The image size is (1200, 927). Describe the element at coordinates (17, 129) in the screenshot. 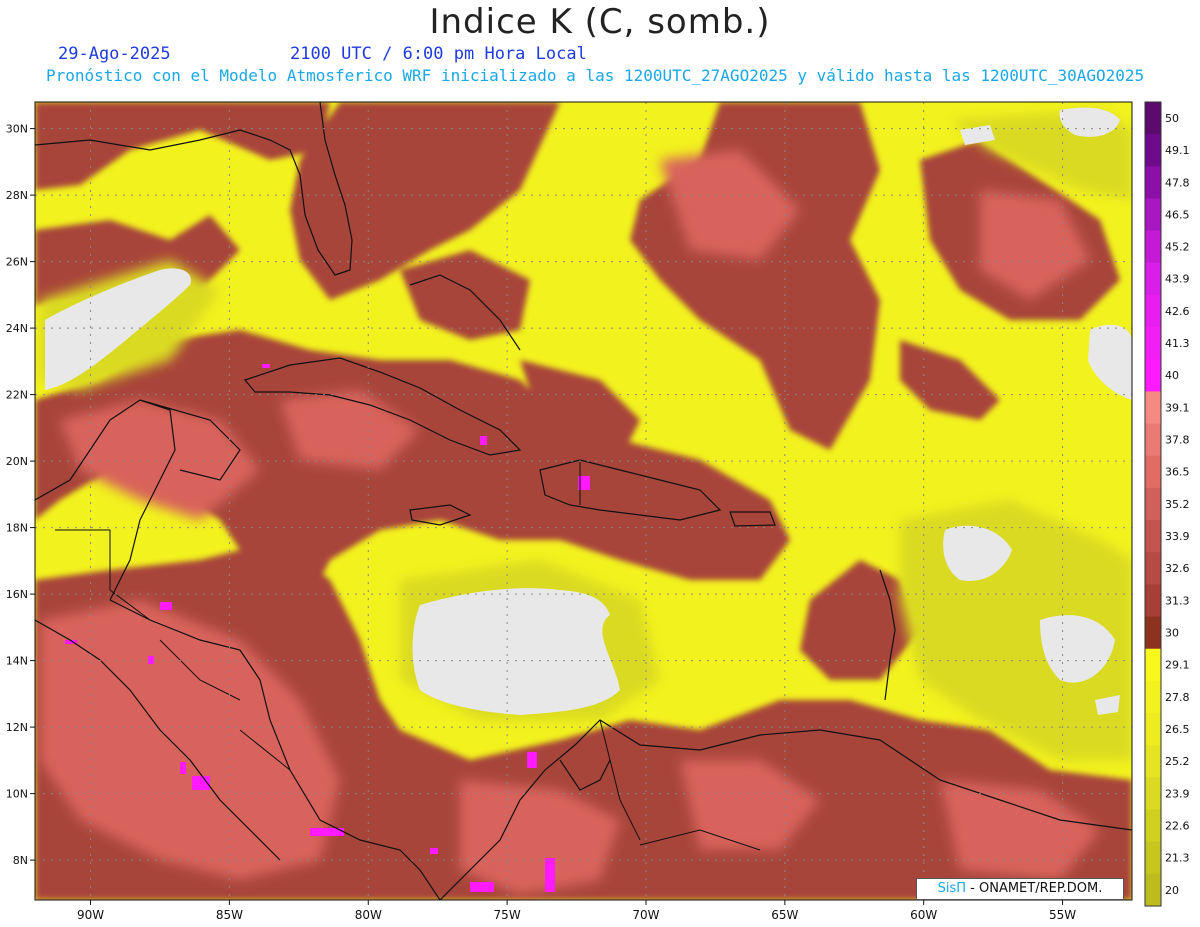

I see `lat-tick-label: 30N` at that location.